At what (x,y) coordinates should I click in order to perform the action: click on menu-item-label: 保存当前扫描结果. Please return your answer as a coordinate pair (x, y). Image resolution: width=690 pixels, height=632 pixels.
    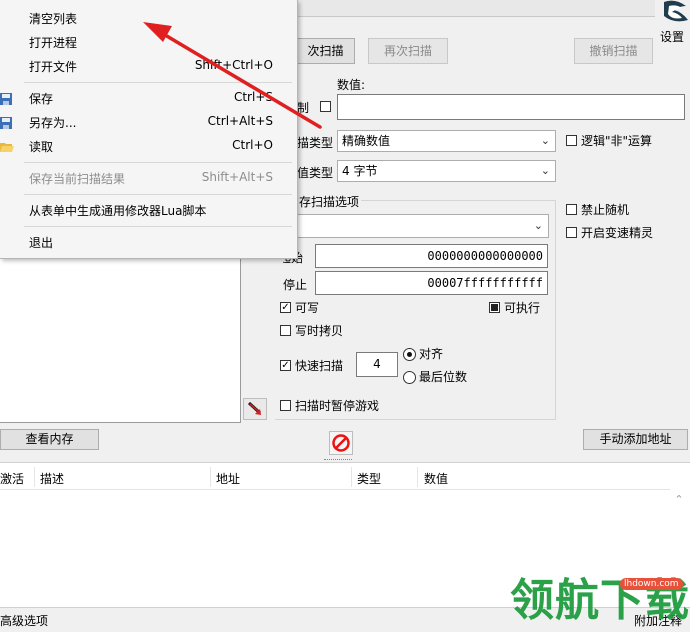
    Looking at the image, I should click on (77, 179).